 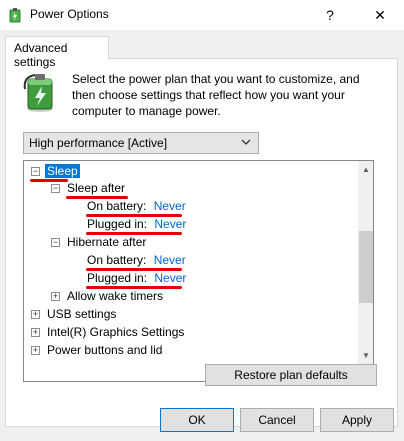 I want to click on restore-plan-defaults-button: Restore plan defaults, so click(x=291, y=375).